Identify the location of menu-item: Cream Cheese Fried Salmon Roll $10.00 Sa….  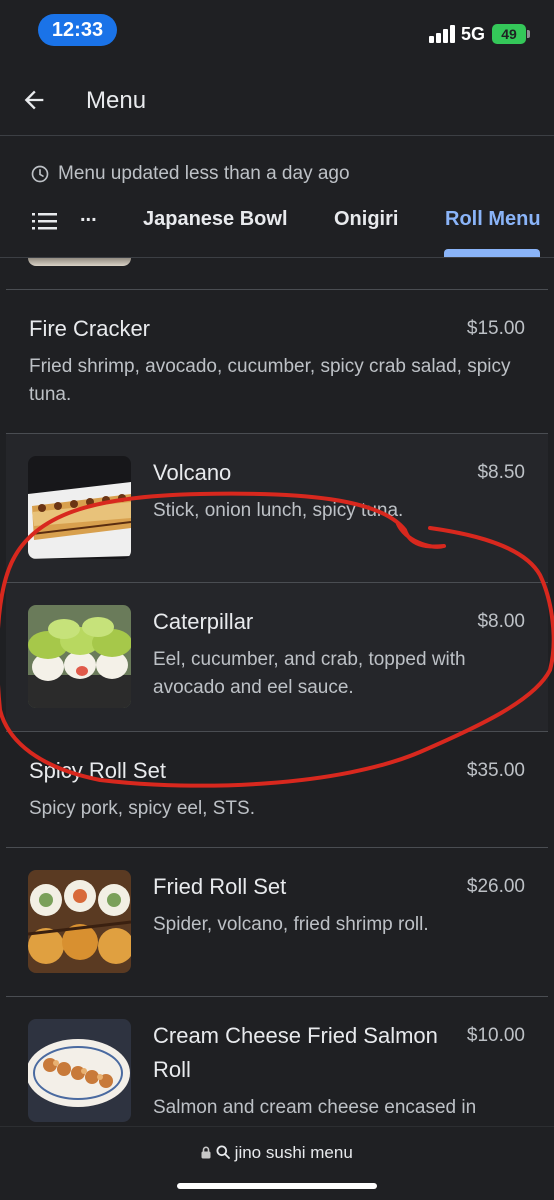
(277, 1061).